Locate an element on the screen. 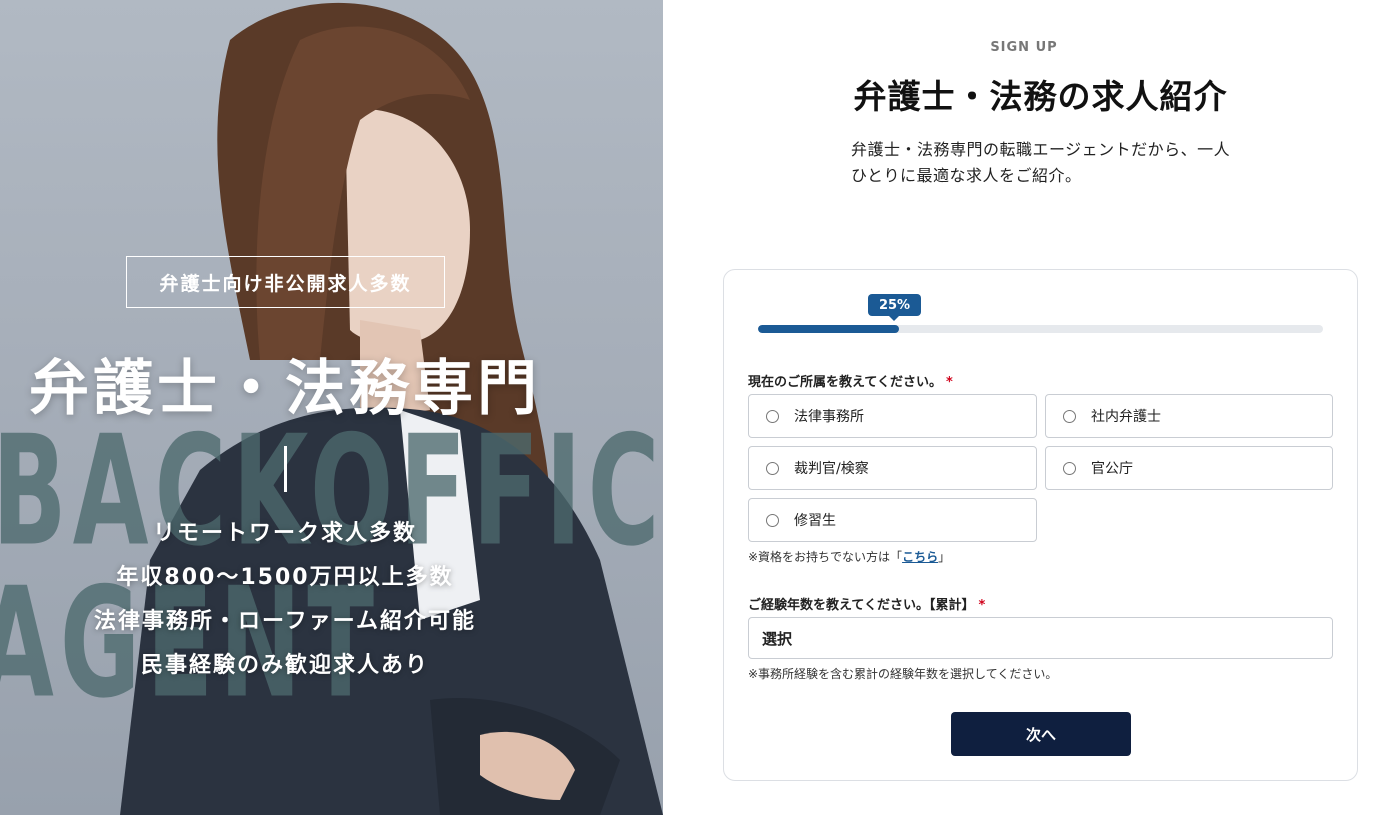 The height and width of the screenshot is (815, 1385). question-affiliation-label: 現在のご所属を教えてください。 * is located at coordinates (850, 380).